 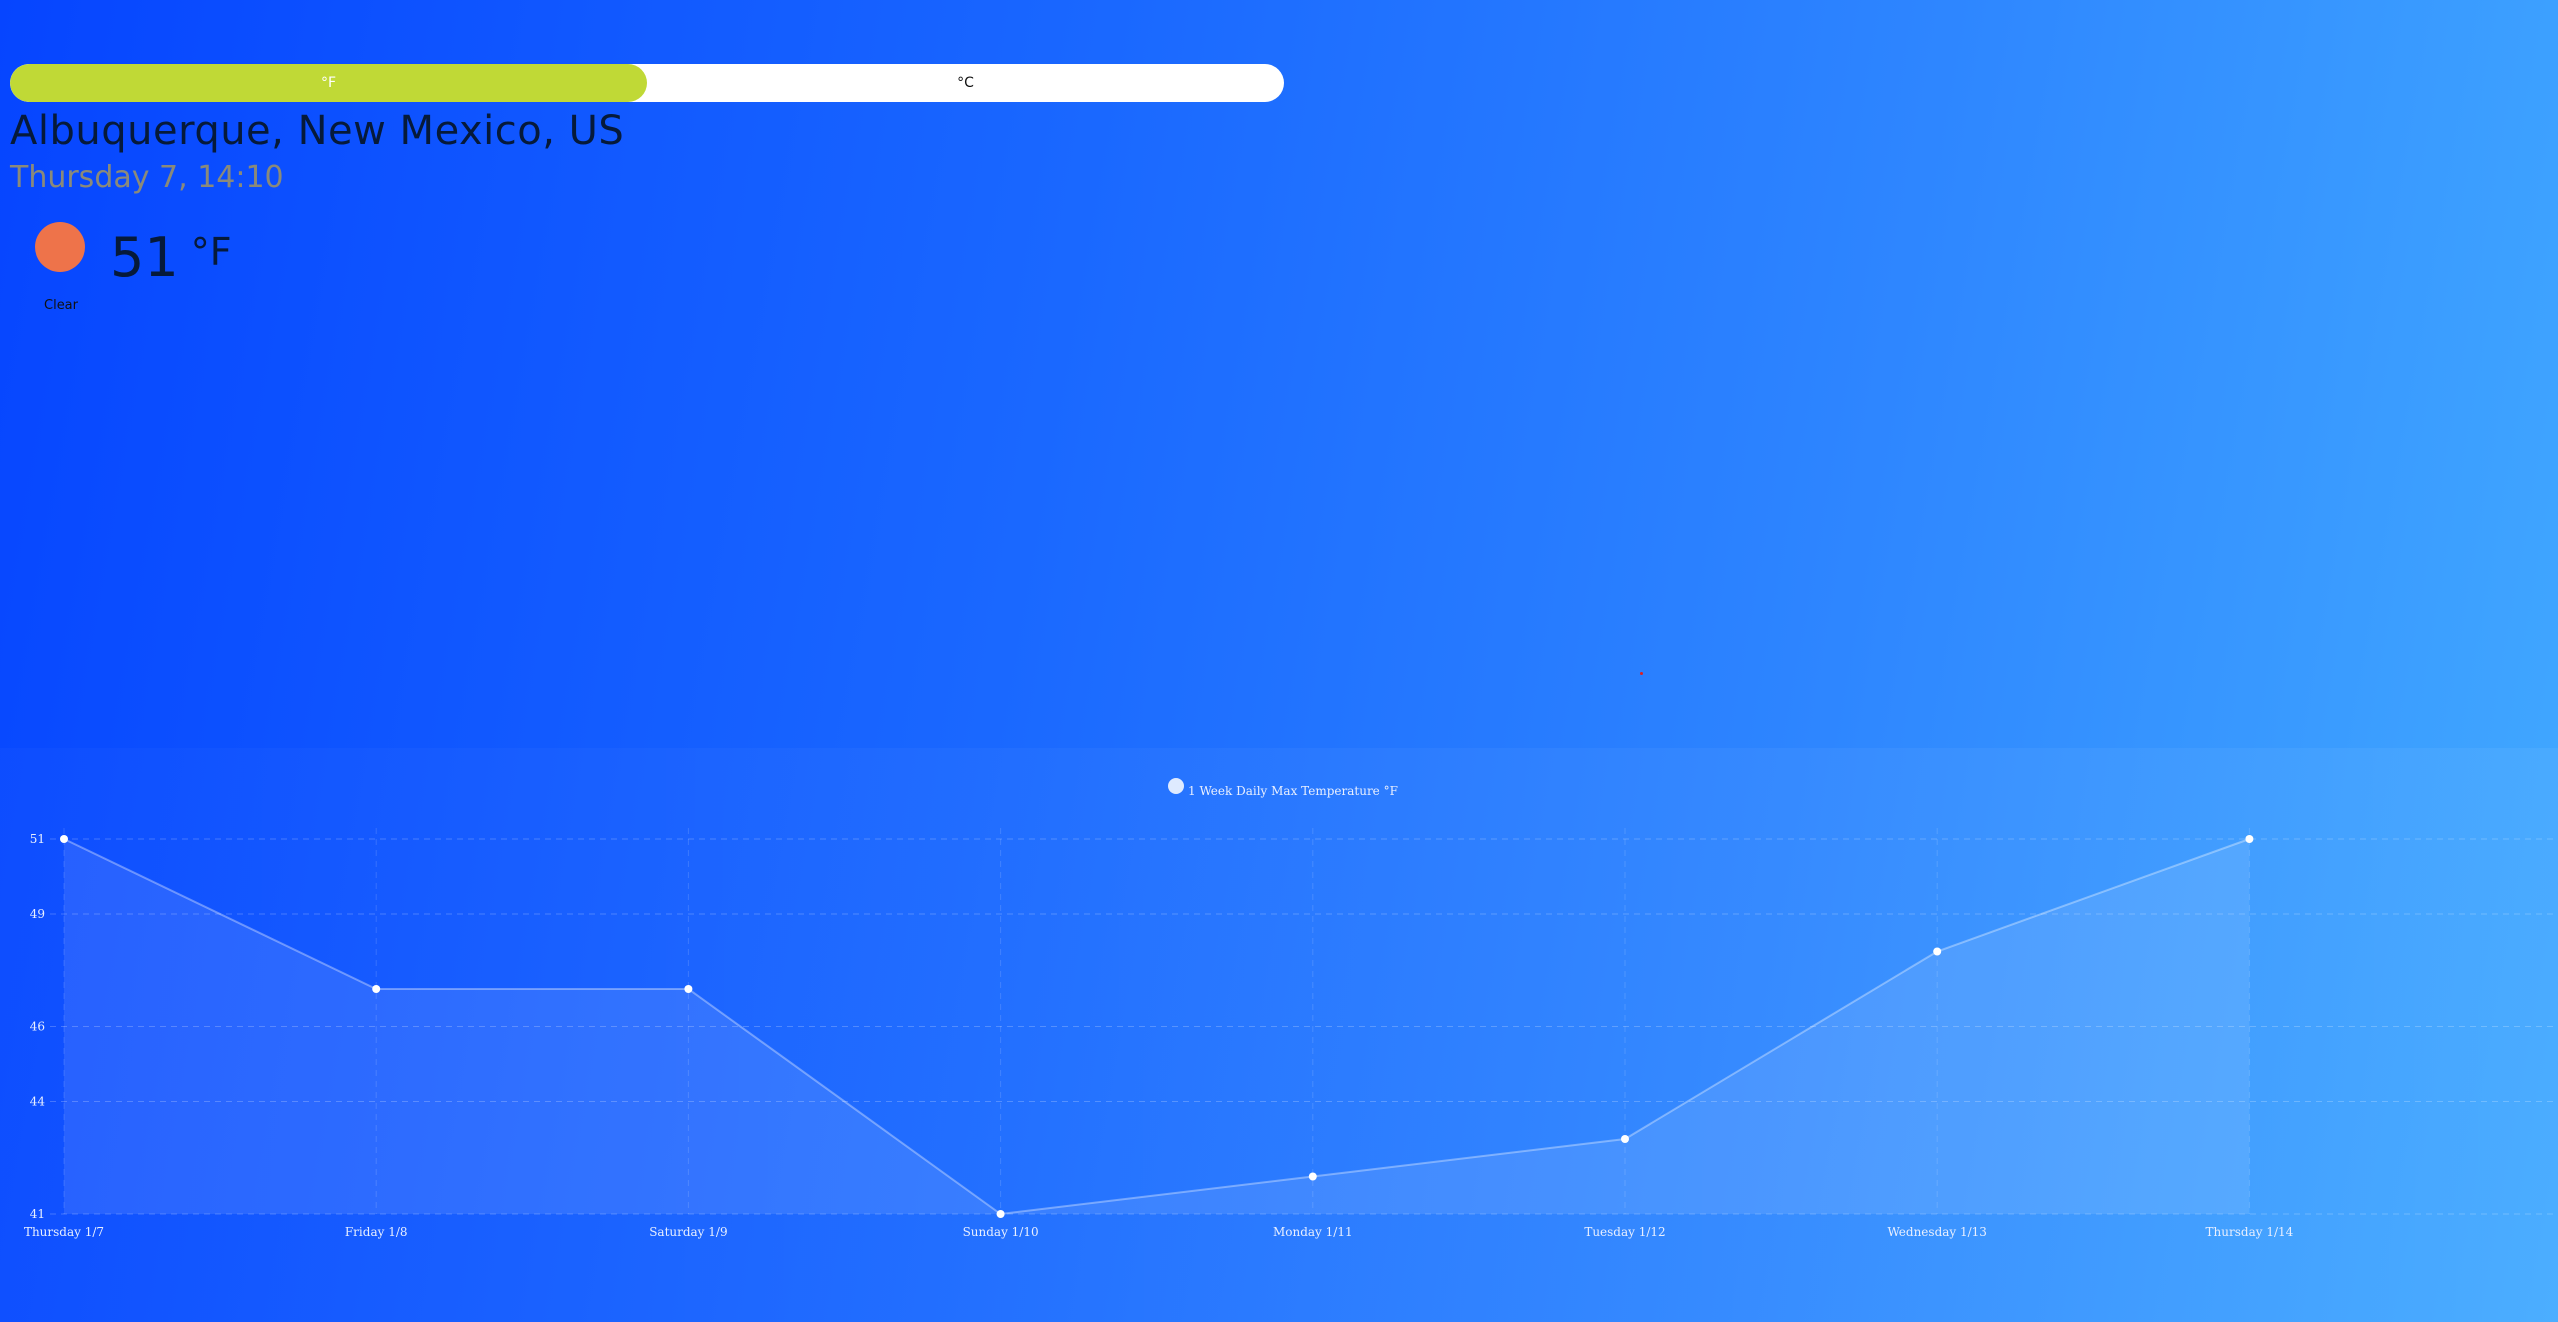 What do you see at coordinates (37, 1027) in the screenshot?
I see `y-tick-label: 46` at bounding box center [37, 1027].